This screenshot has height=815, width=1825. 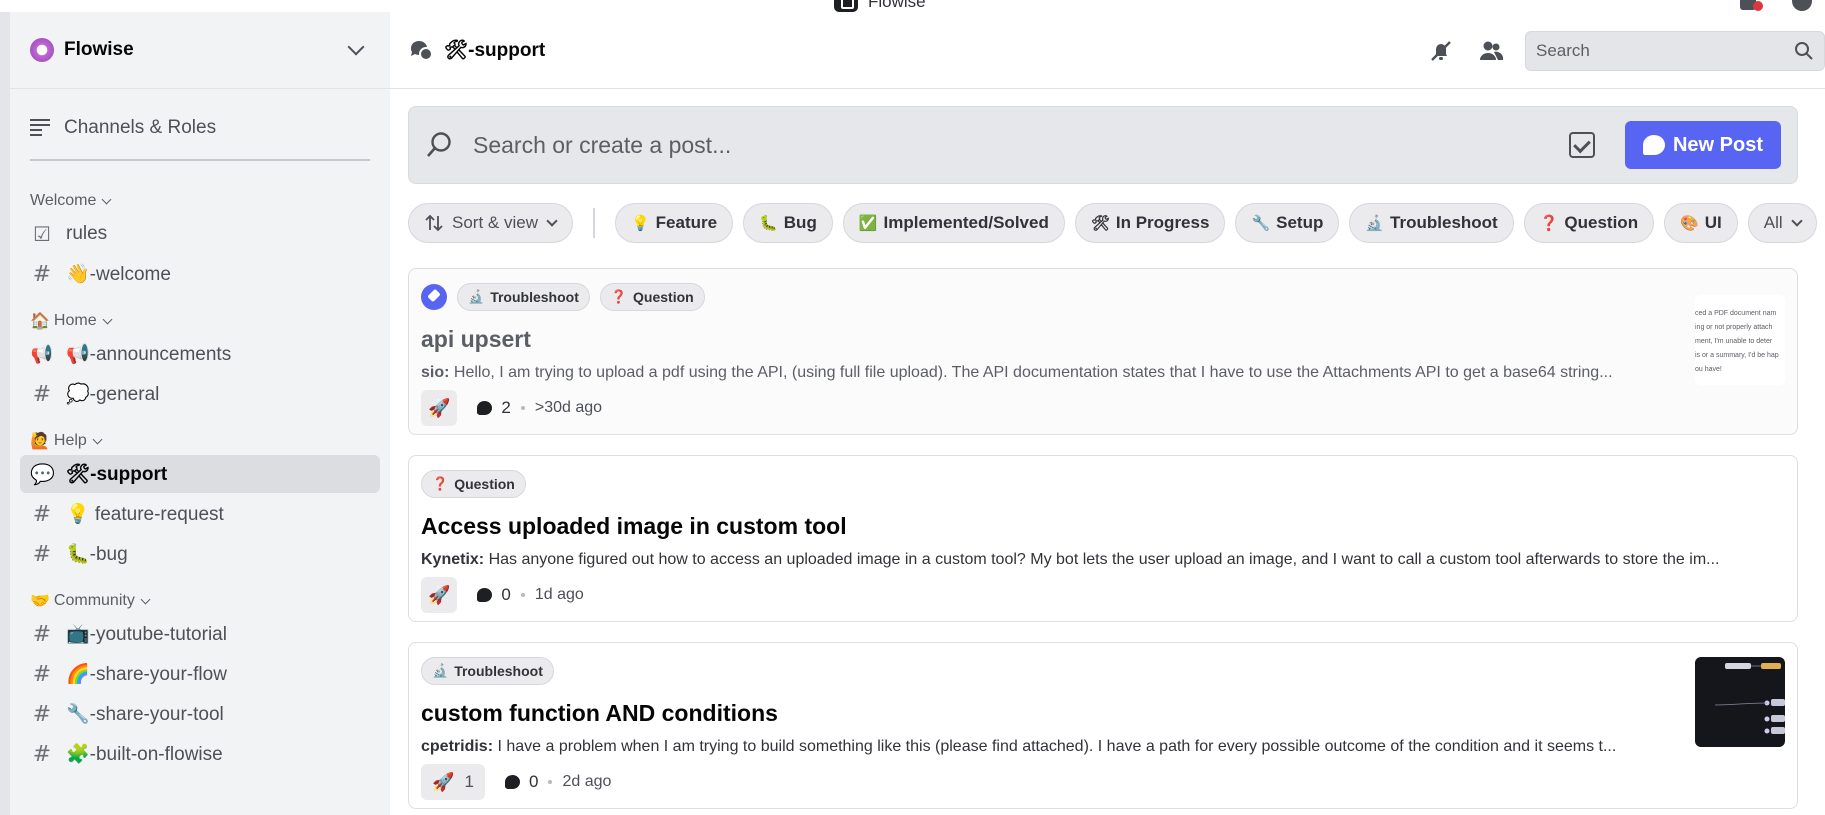 I want to click on channel-announcements: 📢 📢-announcements, so click(x=200, y=354).